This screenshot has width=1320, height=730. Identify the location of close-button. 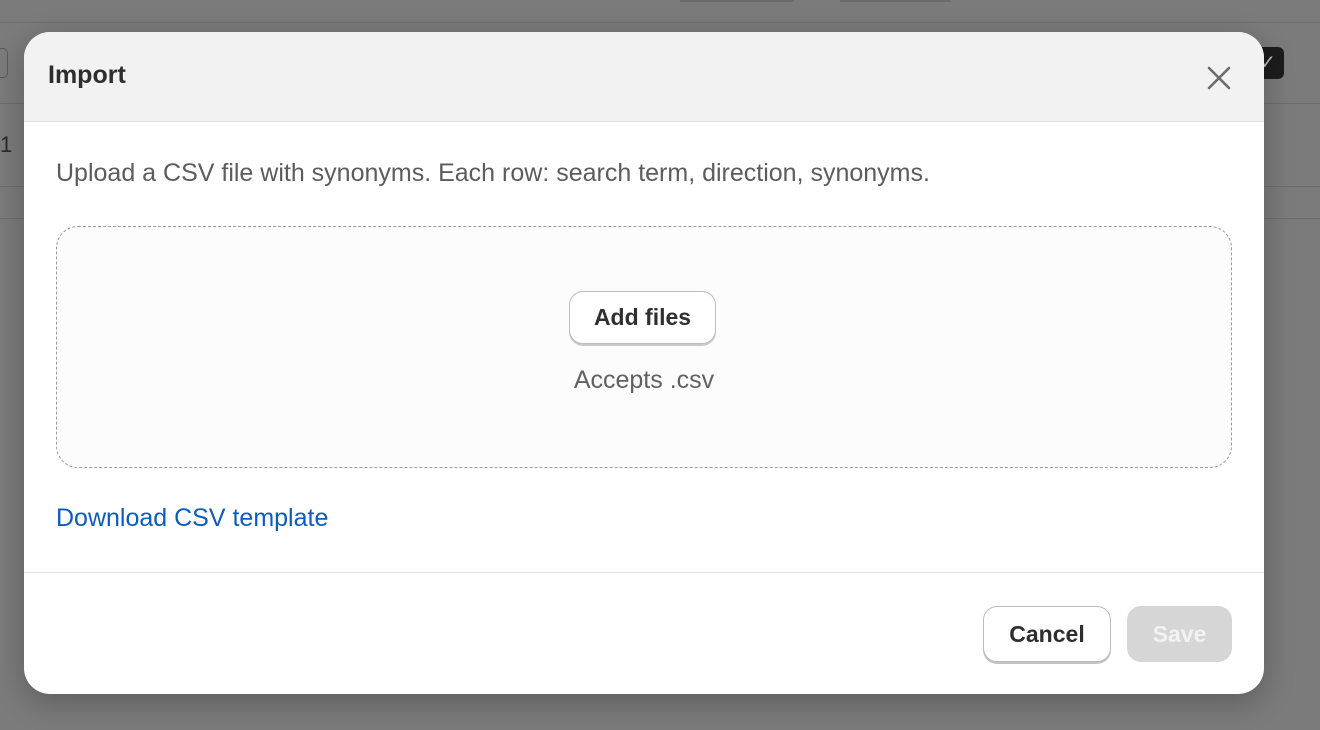
(1219, 78).